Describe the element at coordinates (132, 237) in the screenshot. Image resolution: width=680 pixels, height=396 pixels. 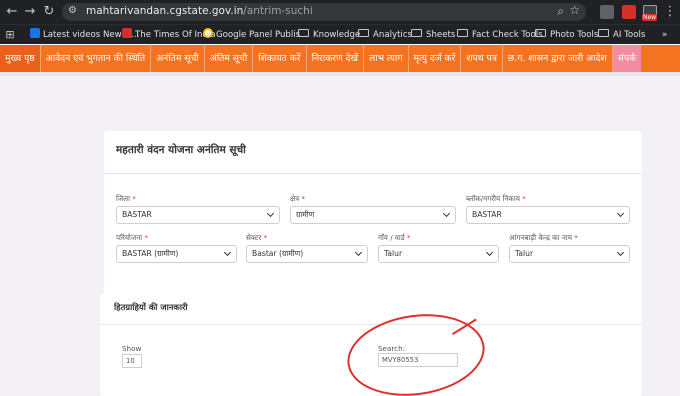
I see `project-label: परियोजना *` at that location.